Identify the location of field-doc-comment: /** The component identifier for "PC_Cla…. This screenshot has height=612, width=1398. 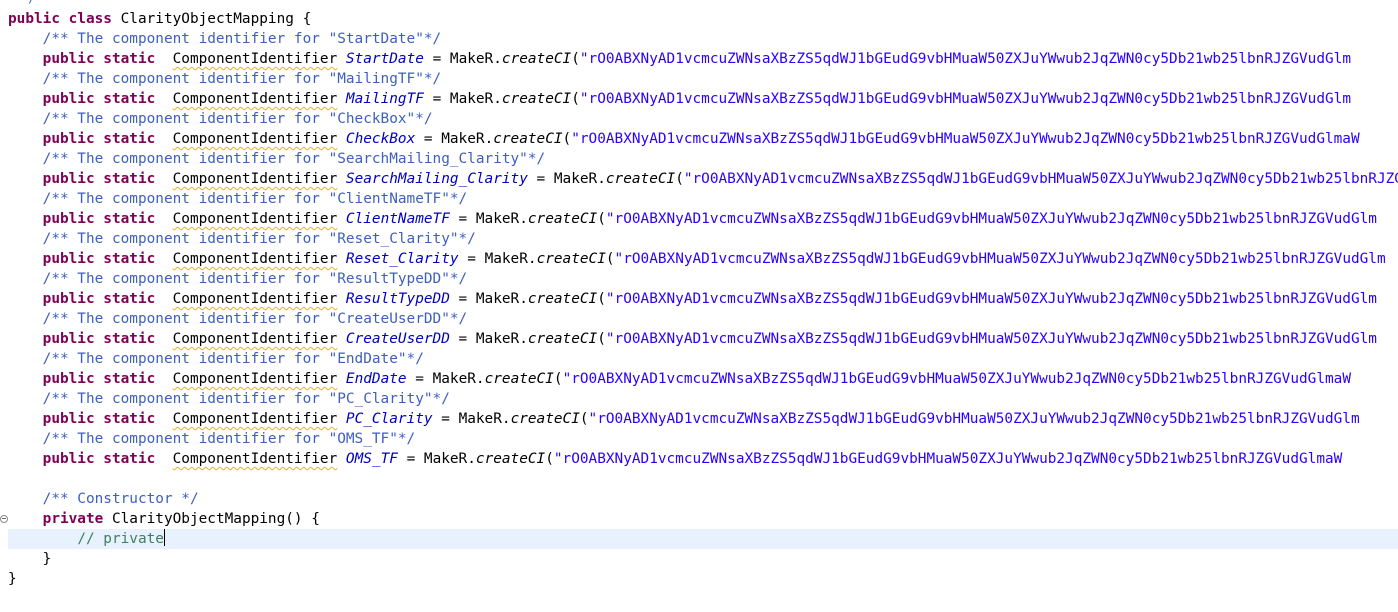
(246, 399).